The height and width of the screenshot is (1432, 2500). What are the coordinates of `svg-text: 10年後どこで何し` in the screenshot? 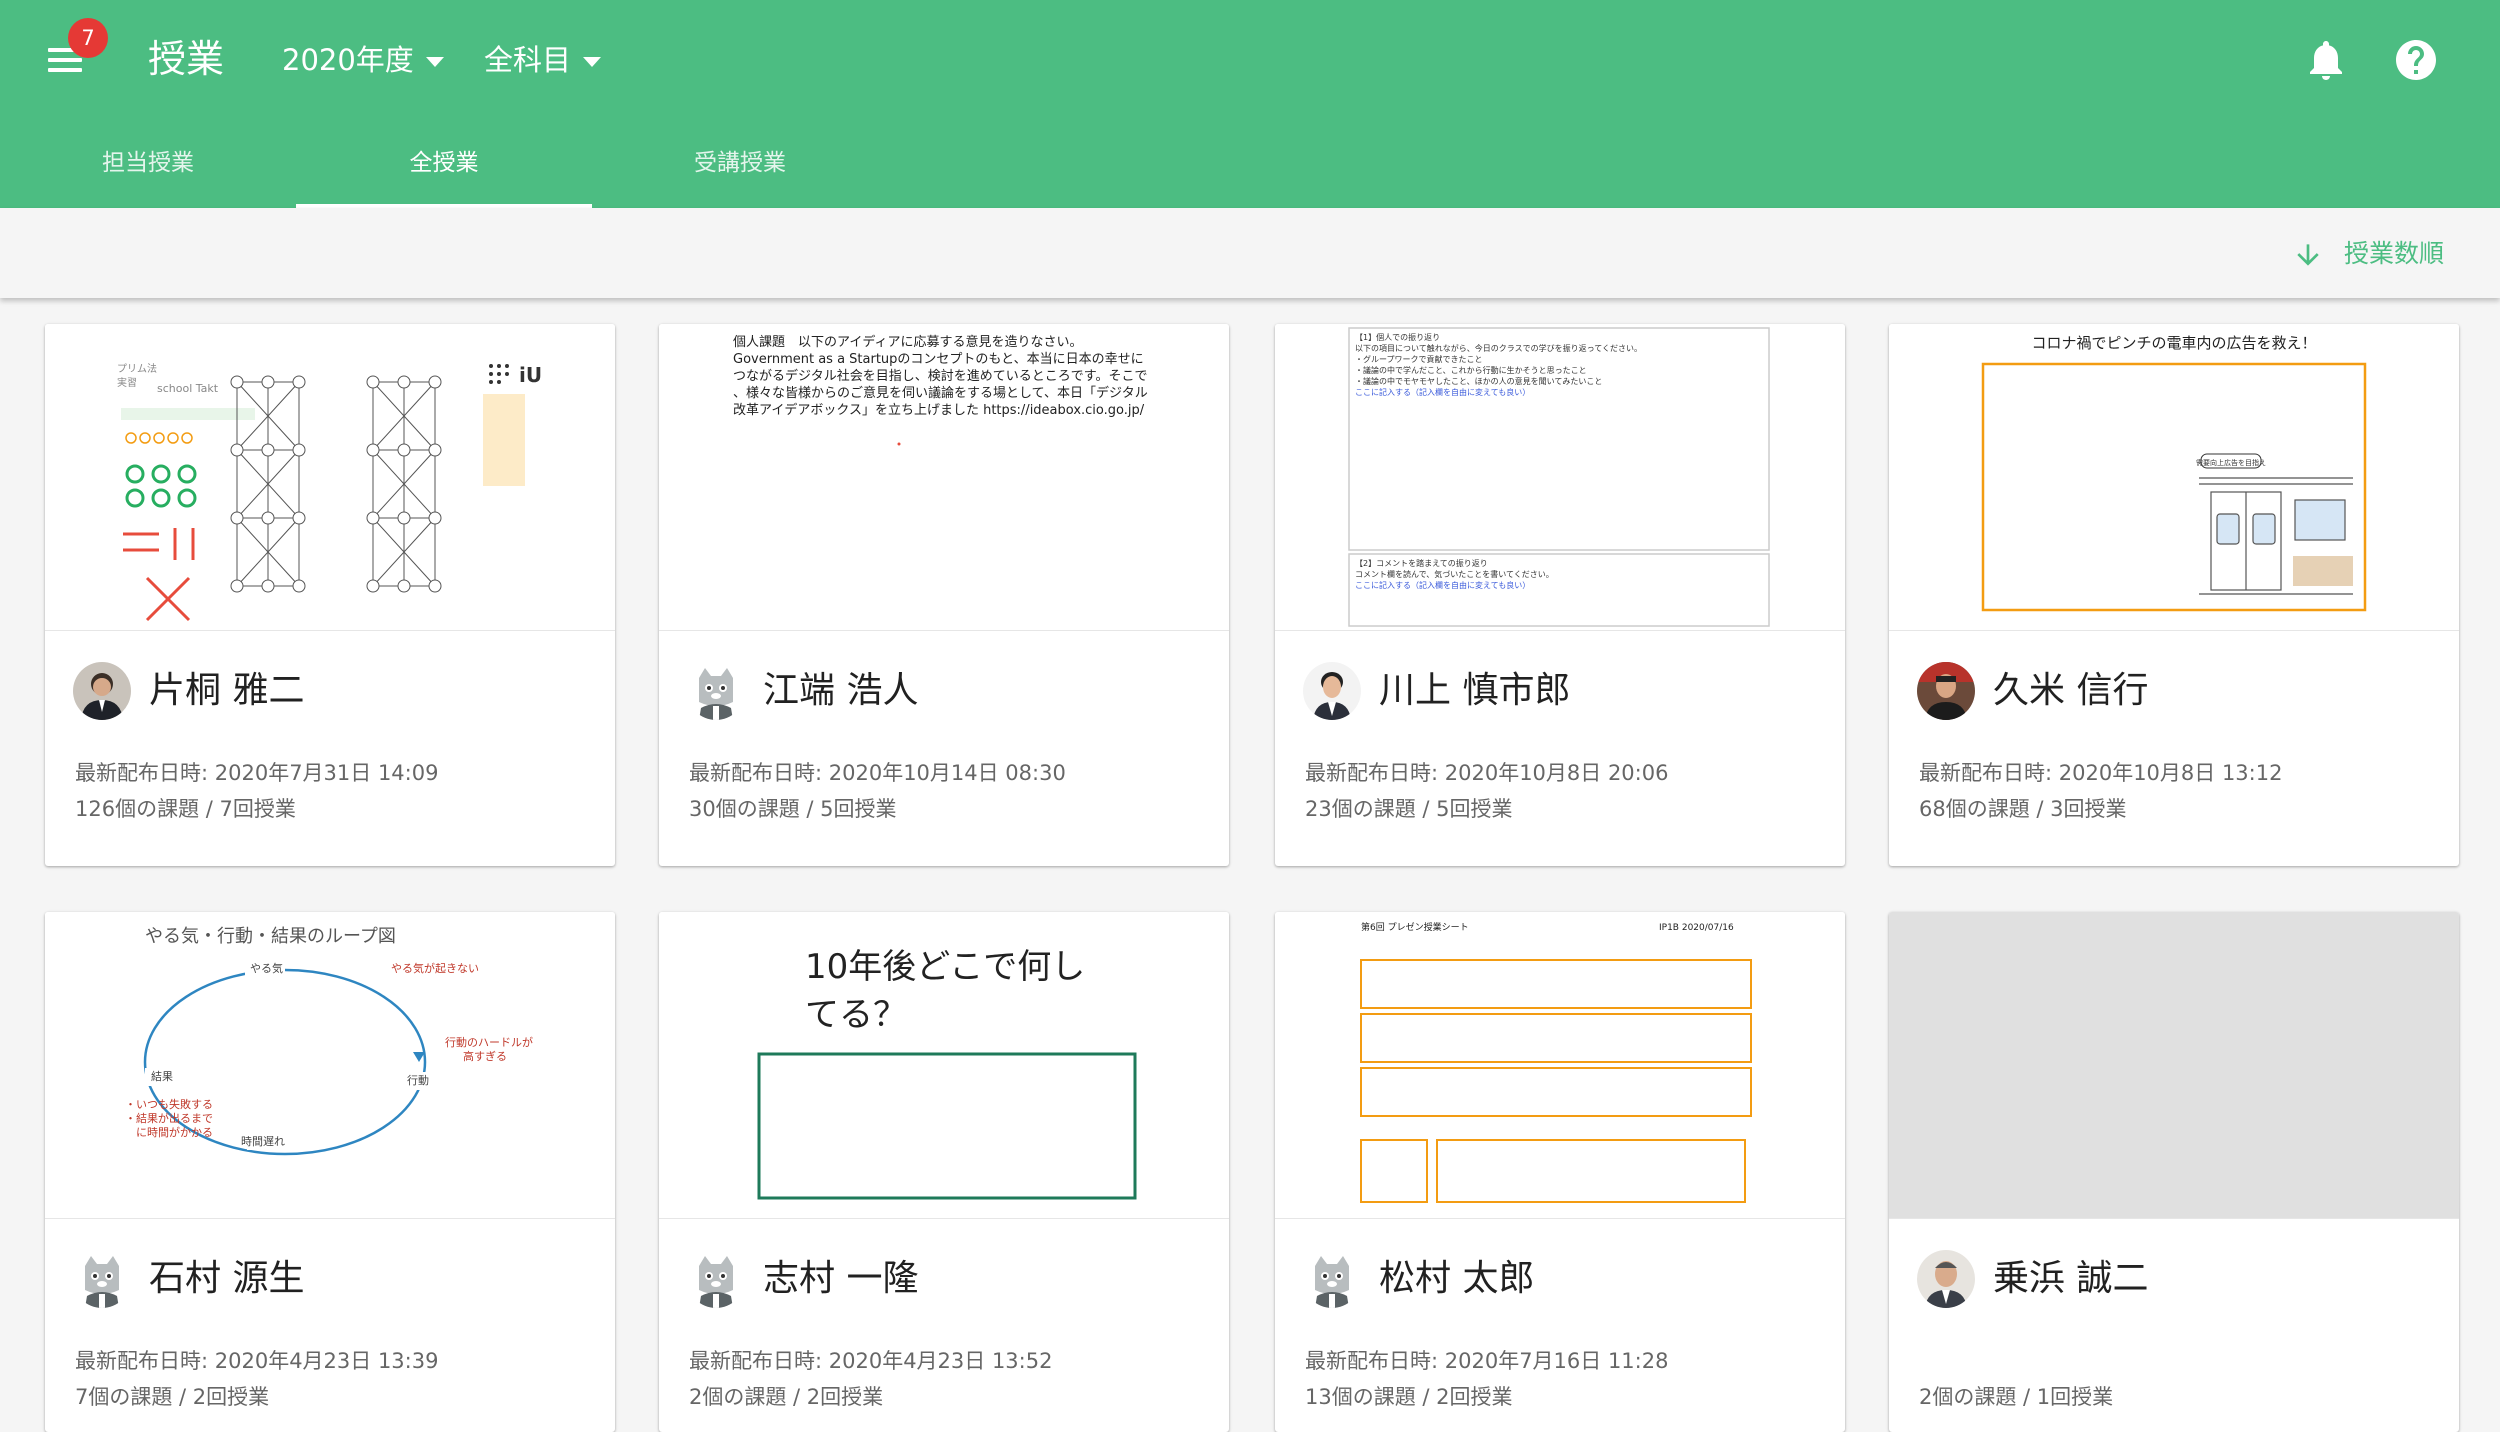 It's located at (945, 967).